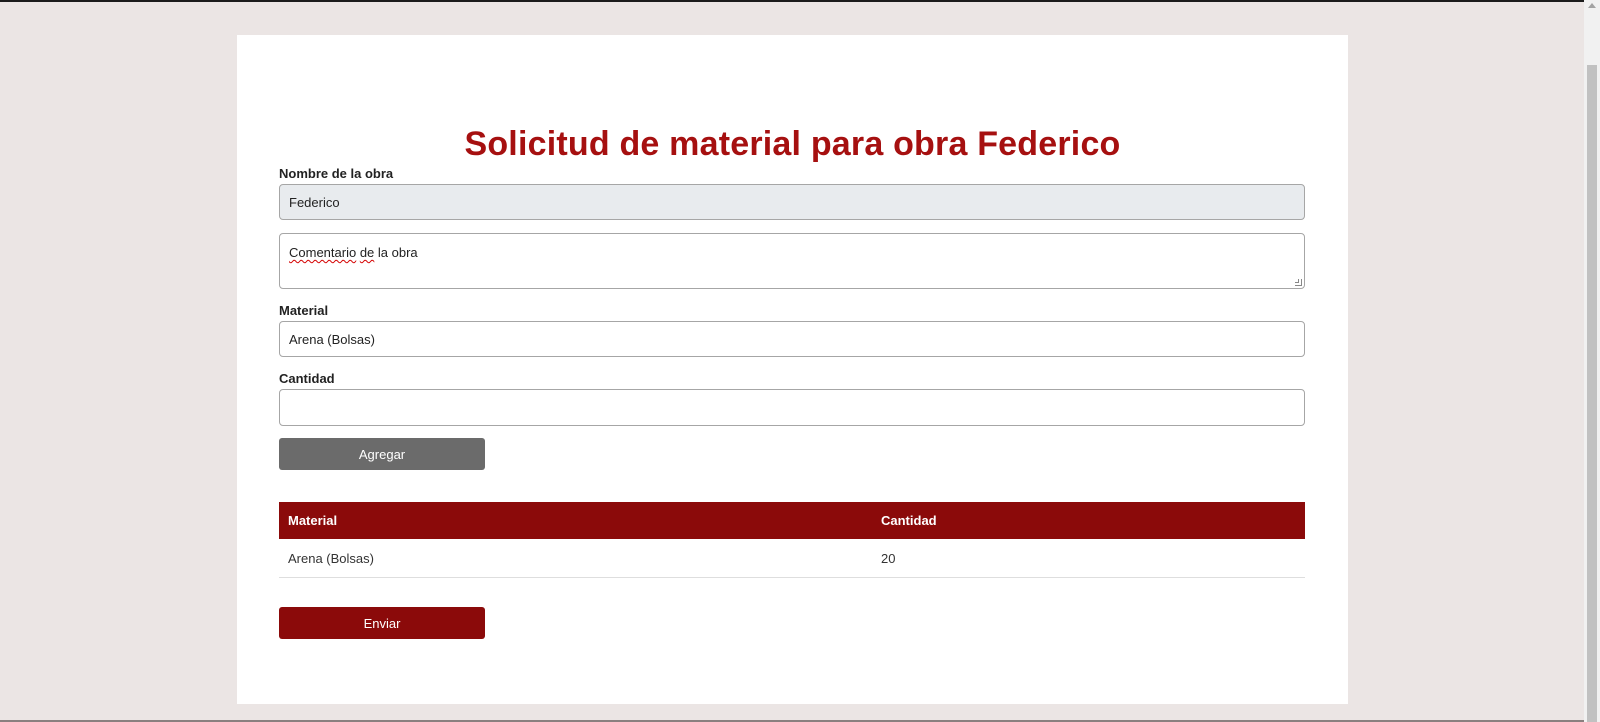  What do you see at coordinates (336, 173) in the screenshot?
I see `obra-name-label: Nombre de la obra` at bounding box center [336, 173].